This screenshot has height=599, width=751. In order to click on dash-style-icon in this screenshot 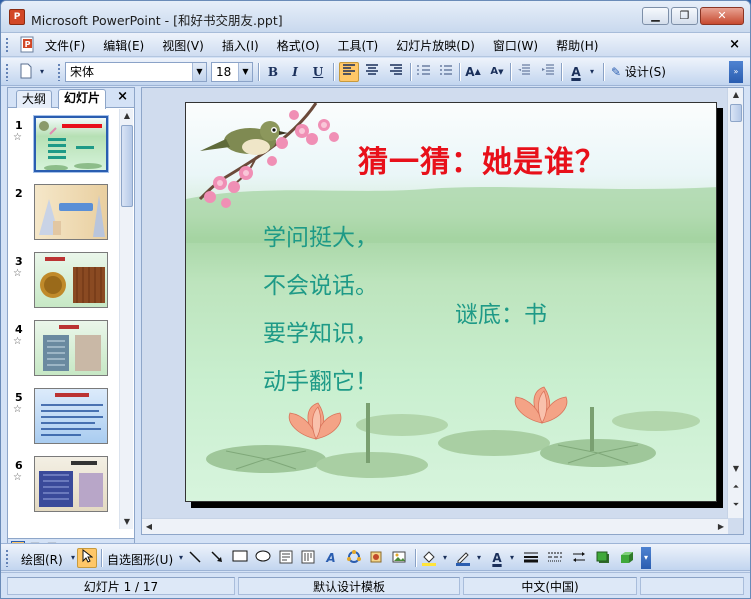, I will do `click(555, 558)`.